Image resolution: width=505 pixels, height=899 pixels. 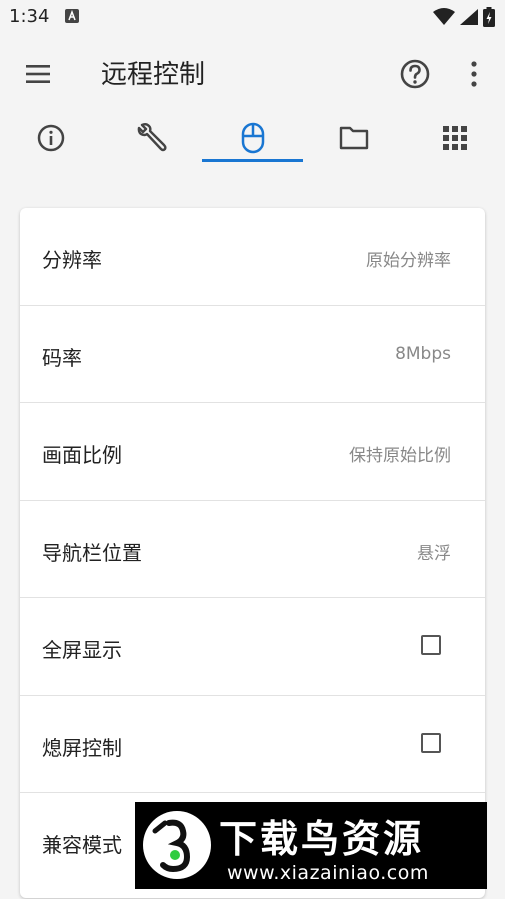 What do you see at coordinates (29, 16) in the screenshot?
I see `status-time: 1:34` at bounding box center [29, 16].